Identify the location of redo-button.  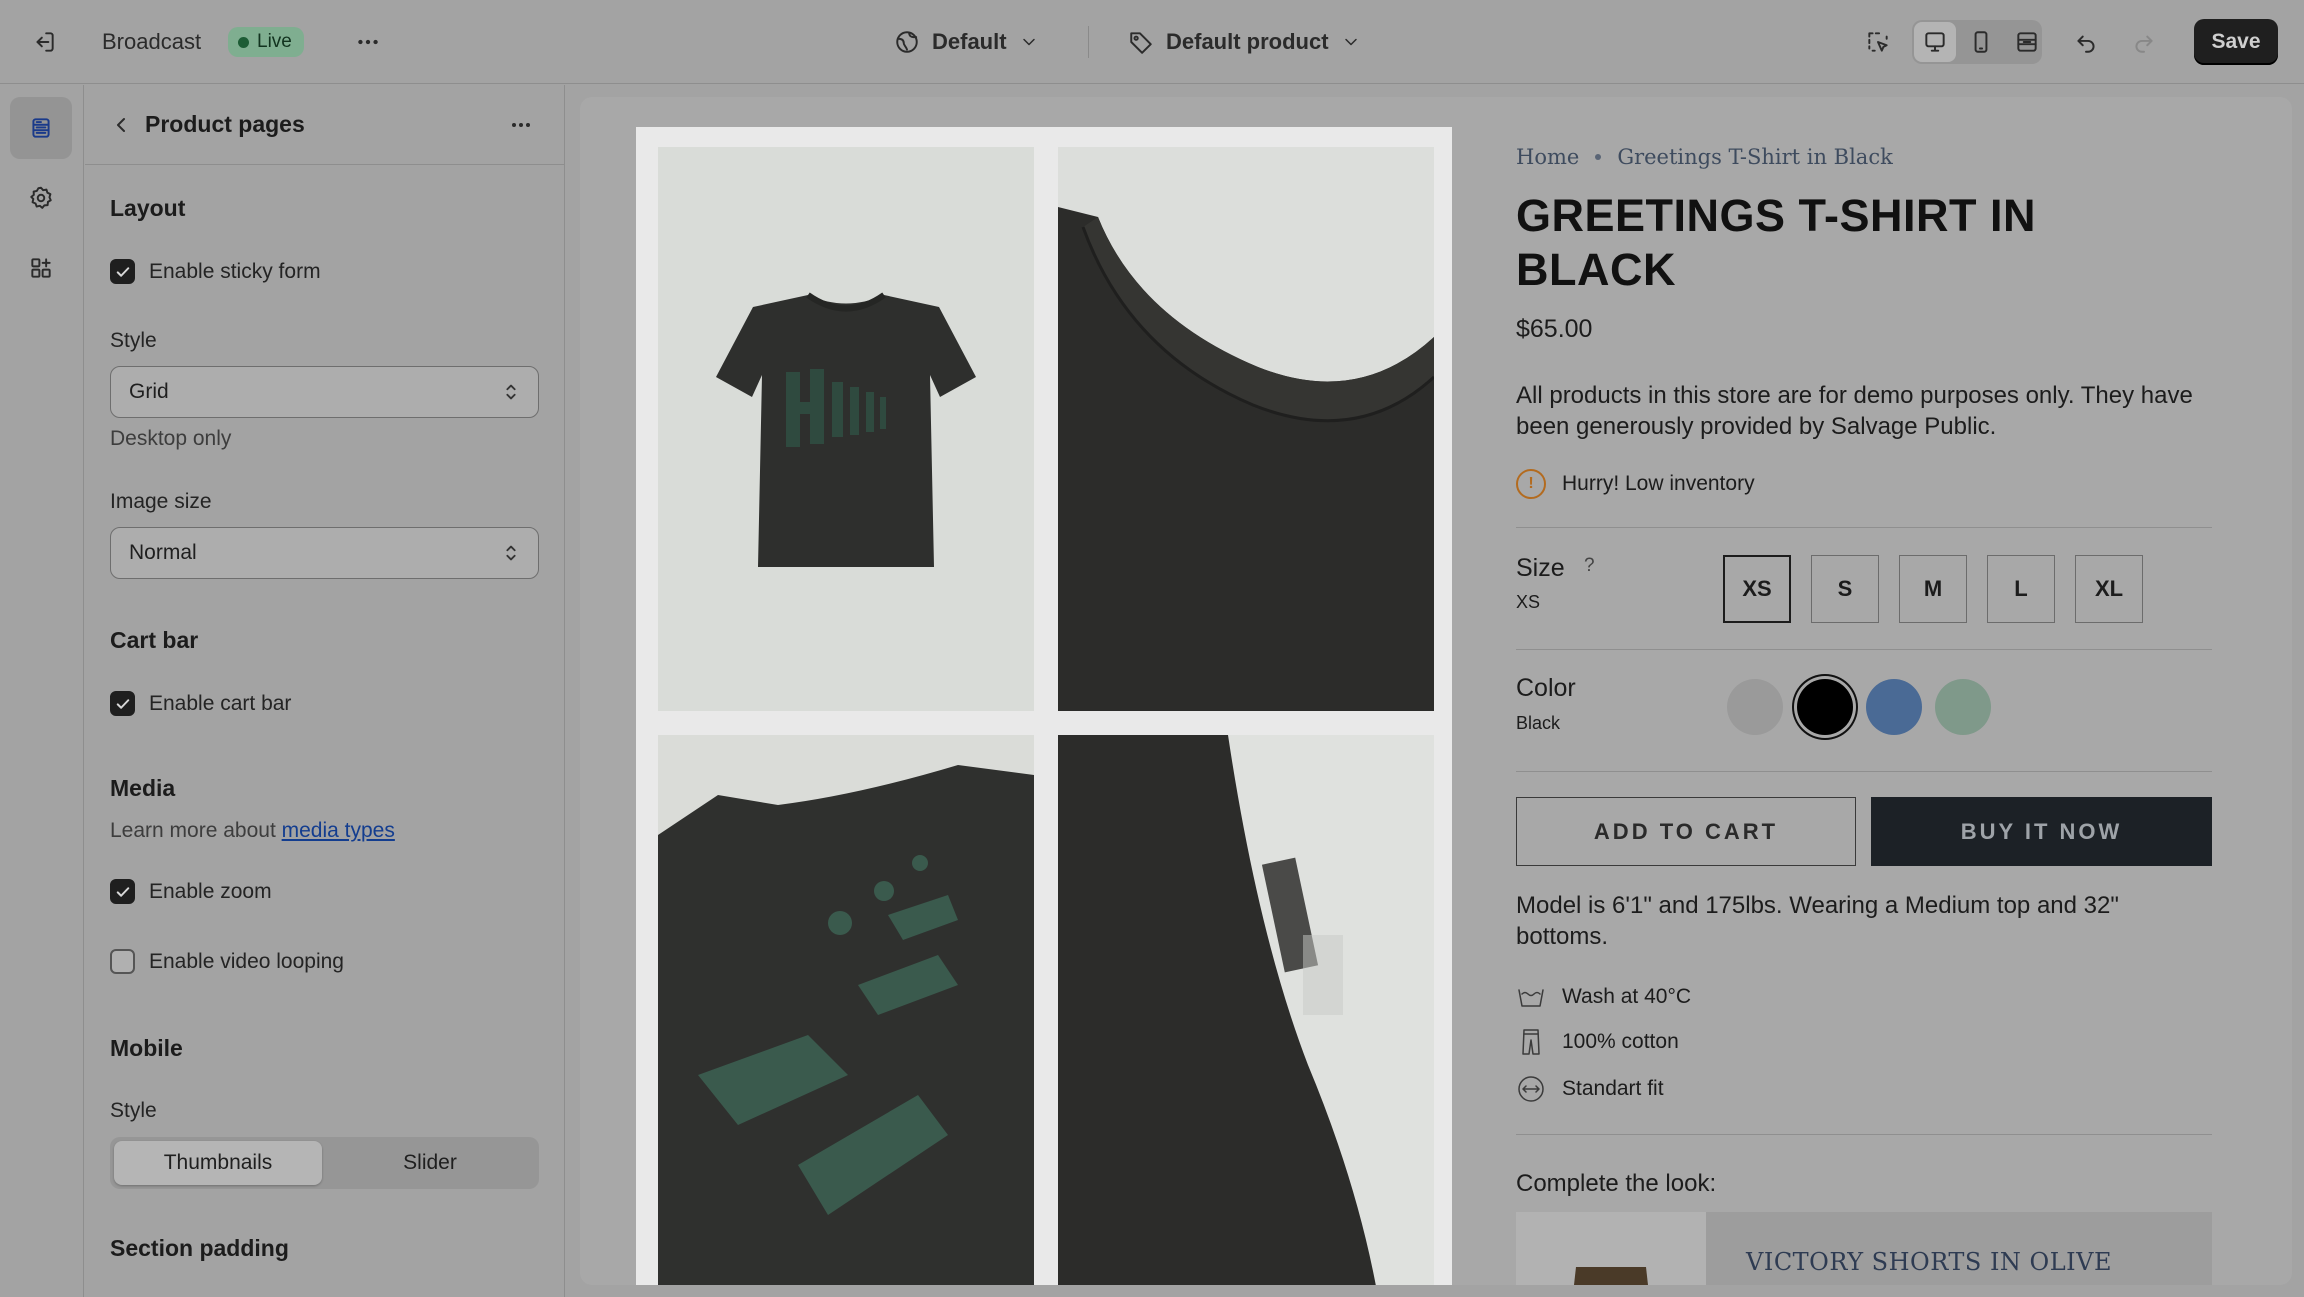
(2144, 42).